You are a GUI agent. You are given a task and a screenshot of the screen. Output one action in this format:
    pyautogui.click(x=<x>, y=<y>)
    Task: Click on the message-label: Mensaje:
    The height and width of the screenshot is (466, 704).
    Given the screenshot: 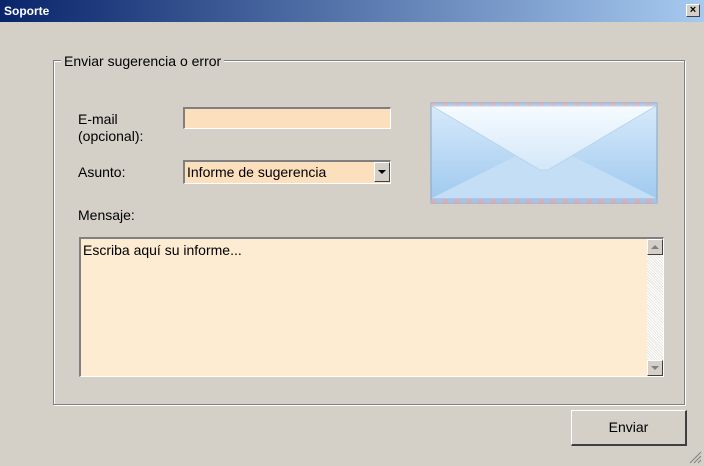 What is the action you would take?
    pyautogui.click(x=106, y=215)
    